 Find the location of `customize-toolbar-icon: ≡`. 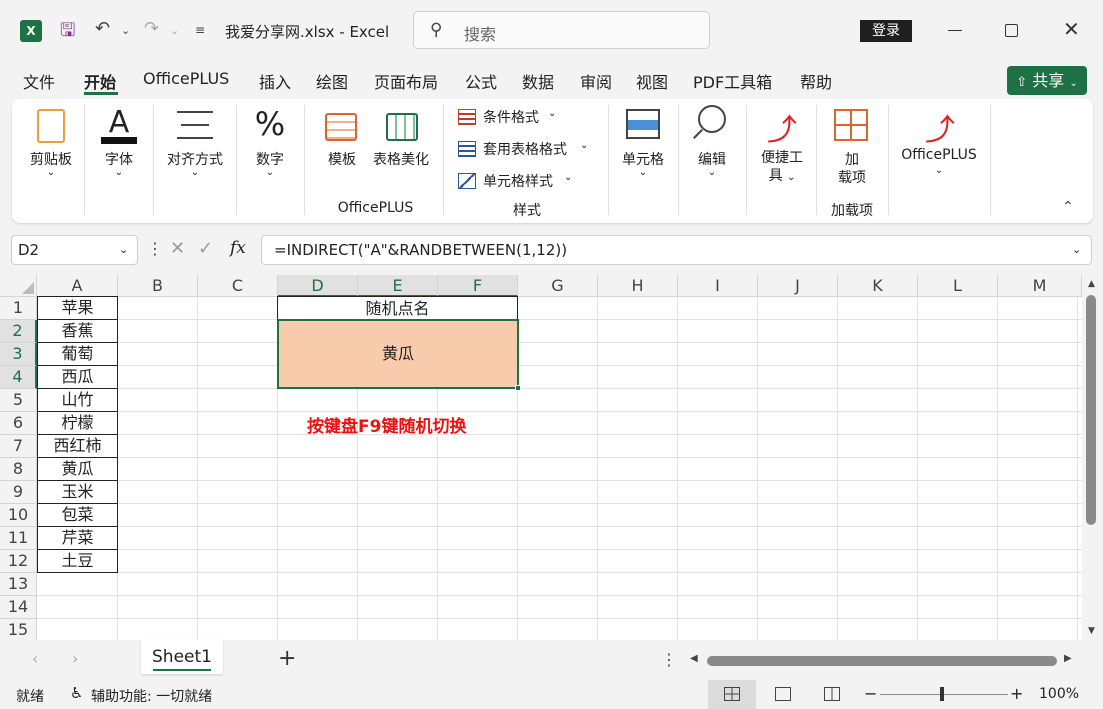

customize-toolbar-icon: ≡ is located at coordinates (200, 30).